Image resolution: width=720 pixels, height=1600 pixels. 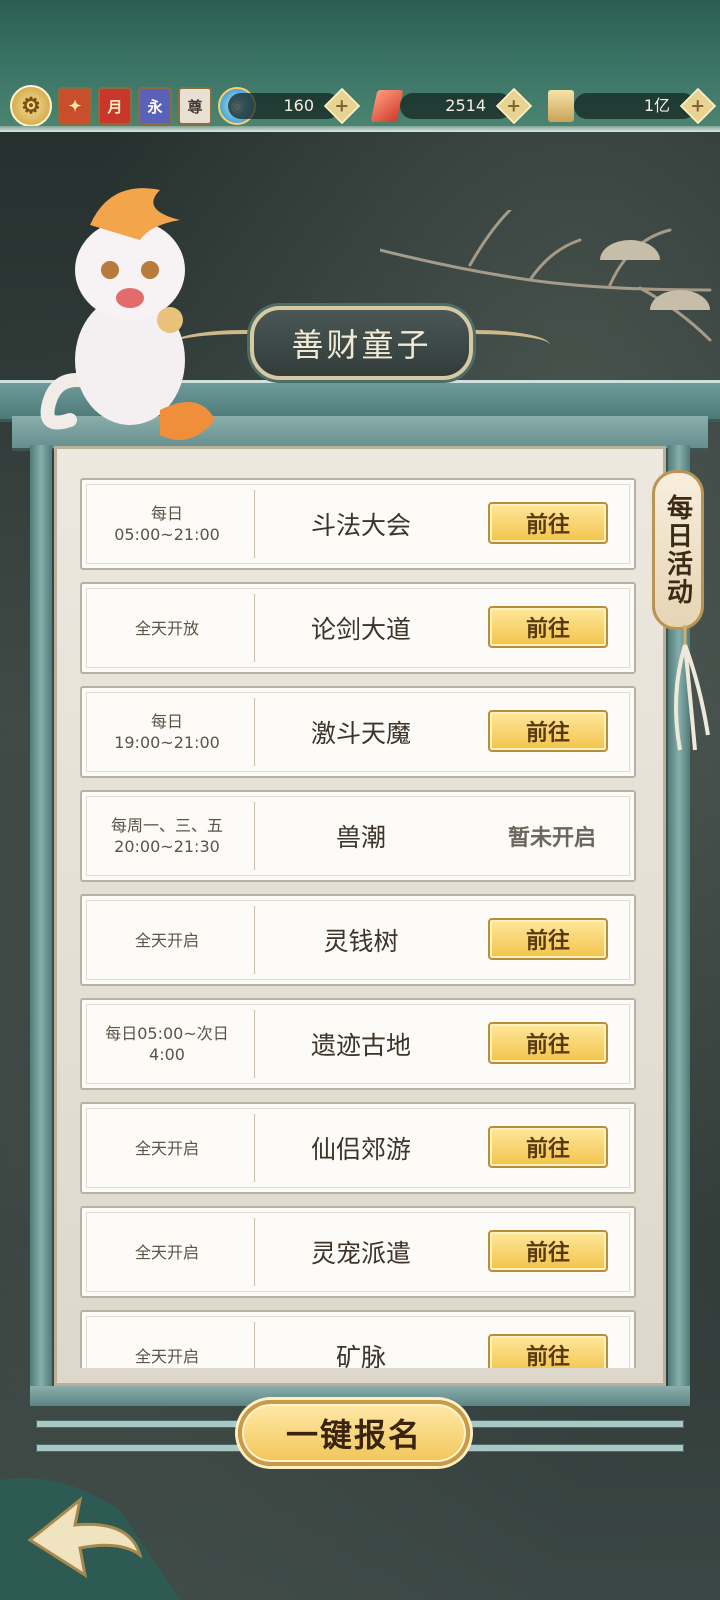 I want to click on activity-name: 矿脉, so click(x=360, y=1355).